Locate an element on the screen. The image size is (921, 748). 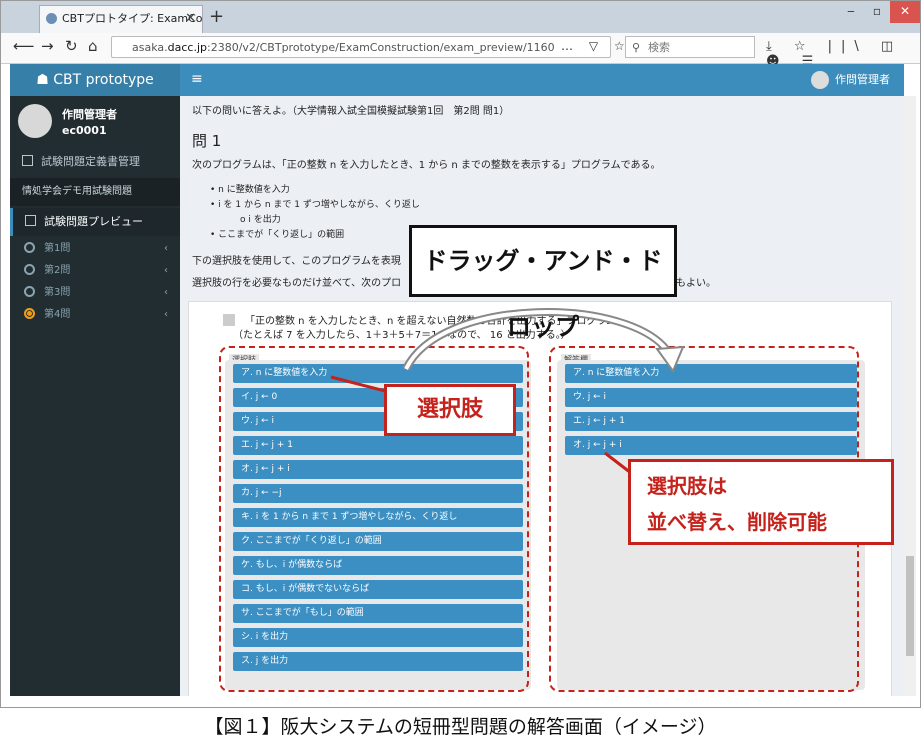
instruction-line: 下の選択肢を使用して、このプログラムを表現 is located at coordinates (296, 261).